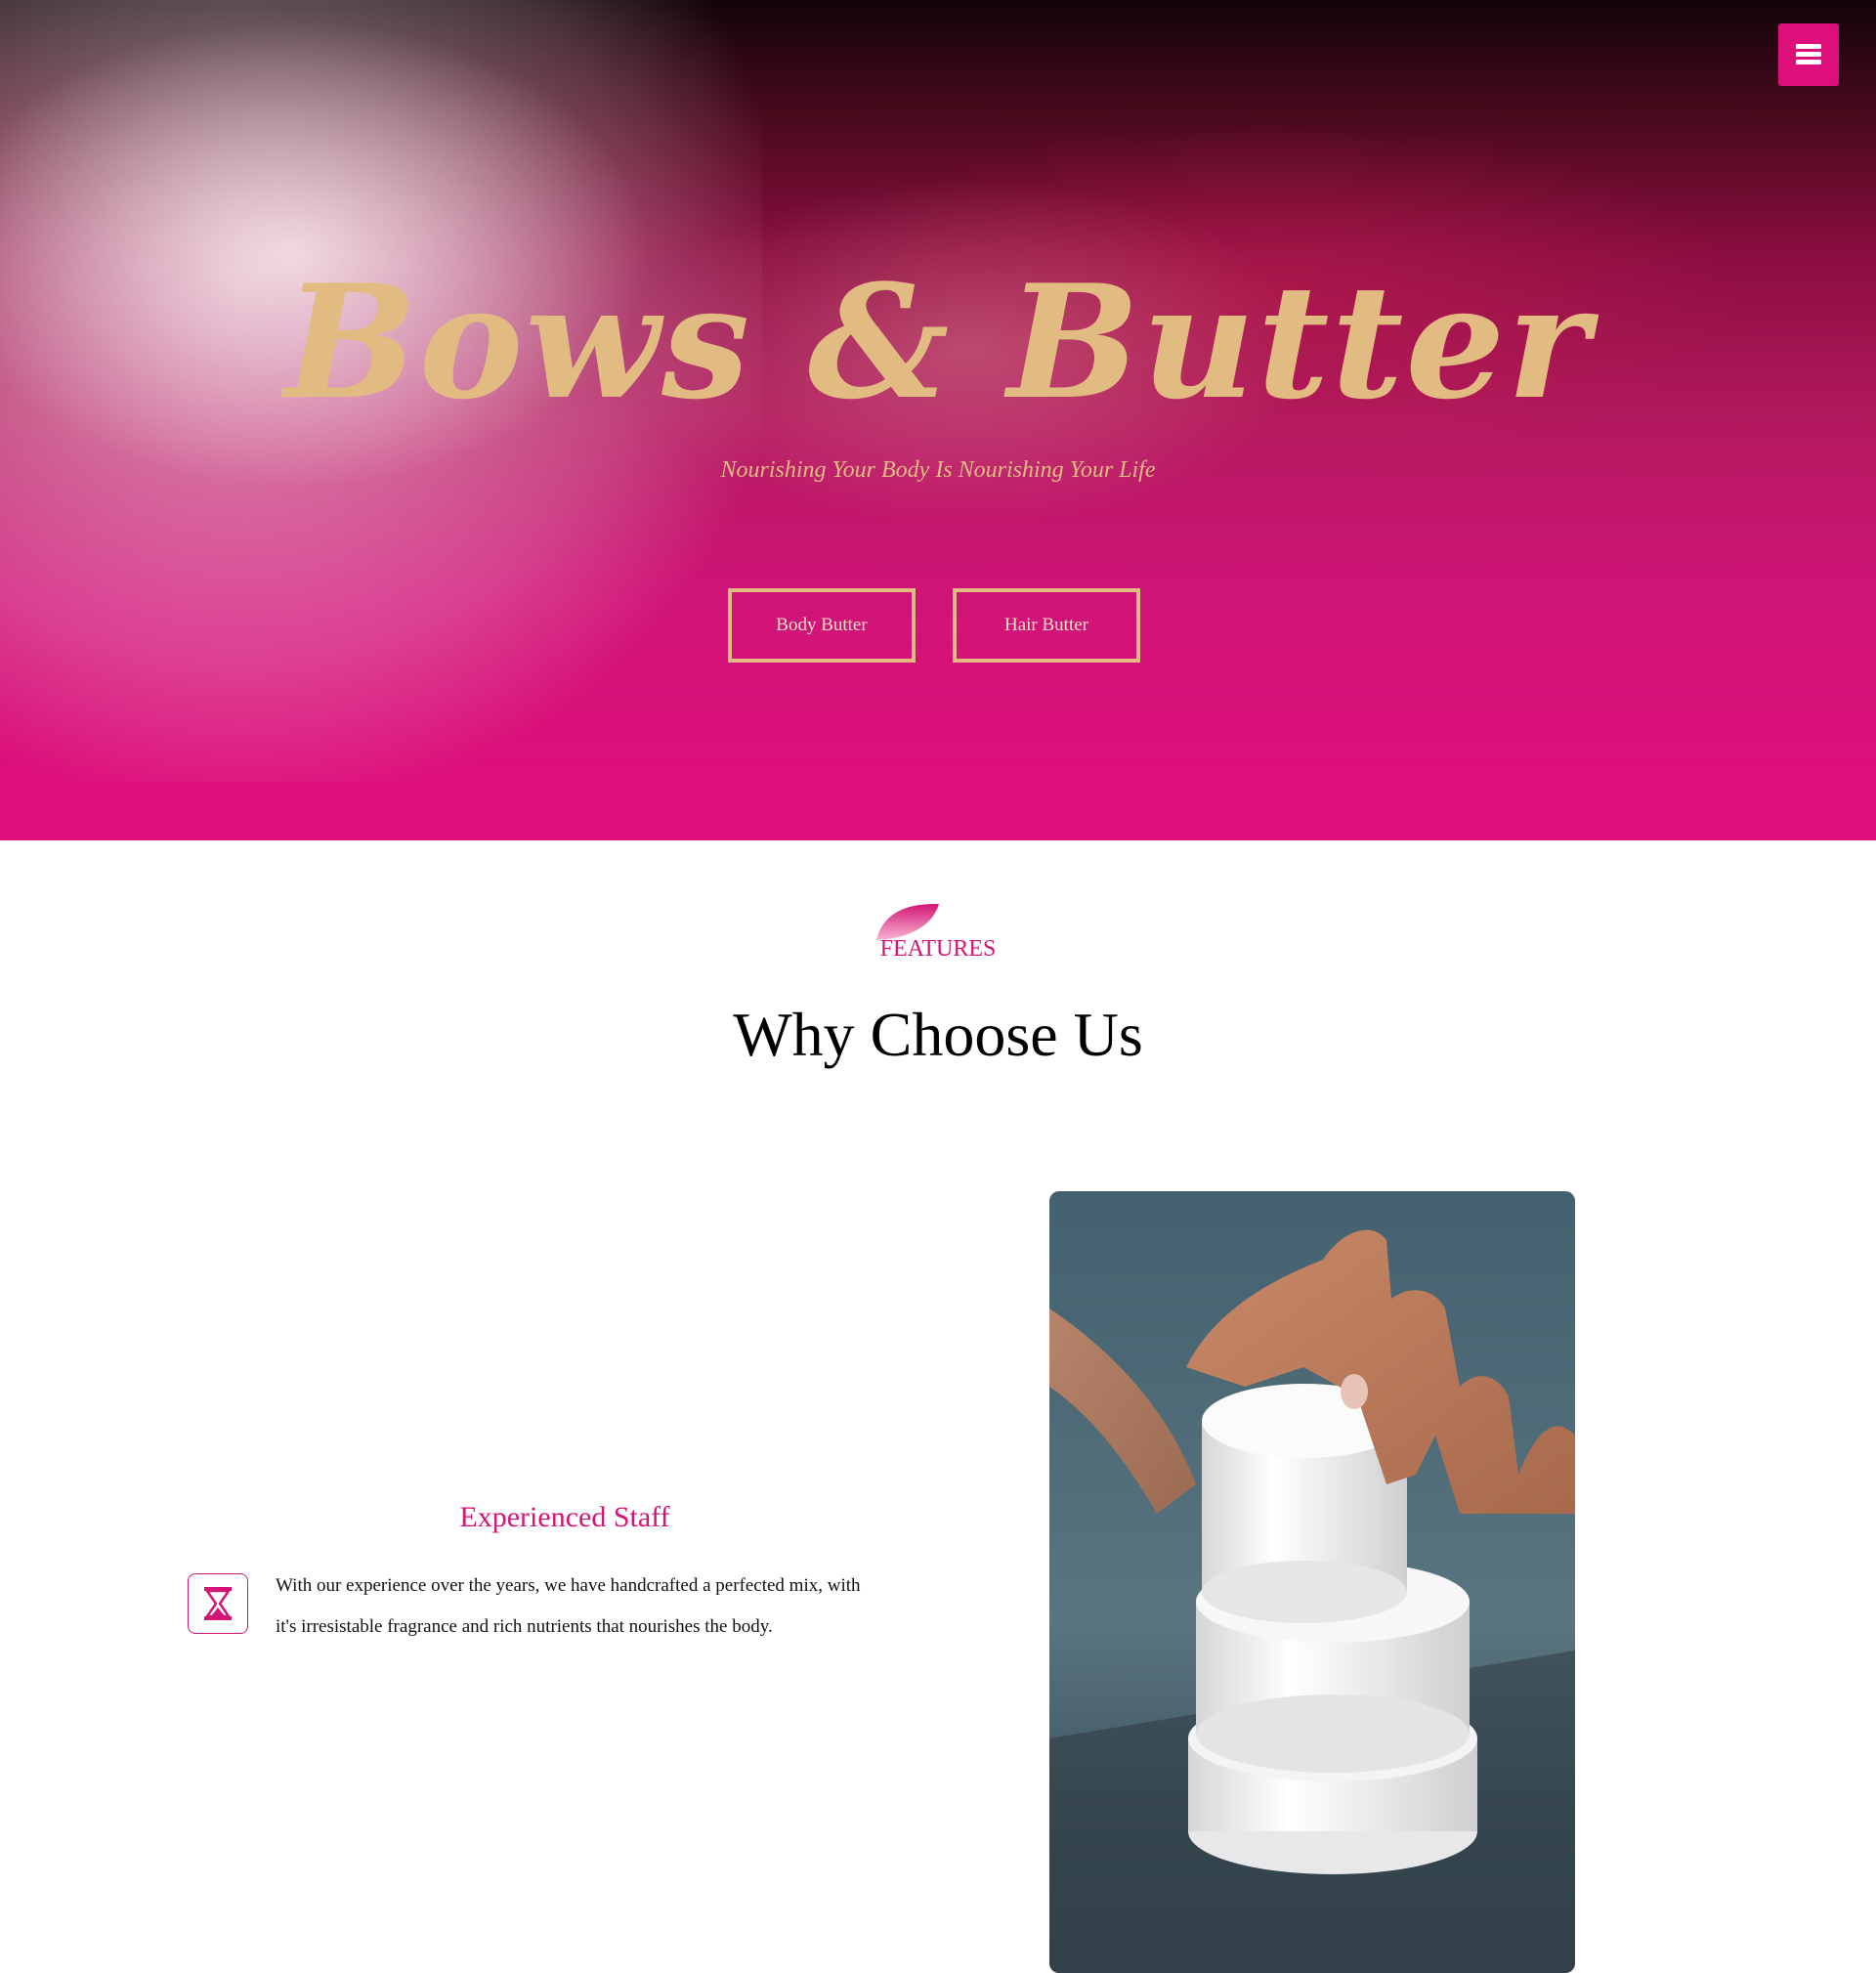 The width and height of the screenshot is (1876, 1973). I want to click on menu-button, so click(1808, 54).